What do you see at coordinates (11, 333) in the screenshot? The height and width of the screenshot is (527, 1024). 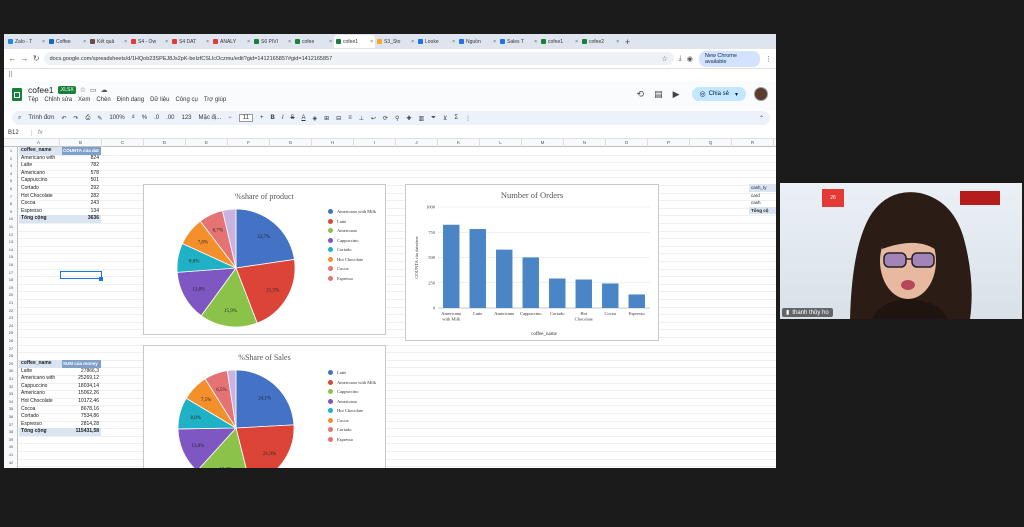 I see `row-header: 25` at bounding box center [11, 333].